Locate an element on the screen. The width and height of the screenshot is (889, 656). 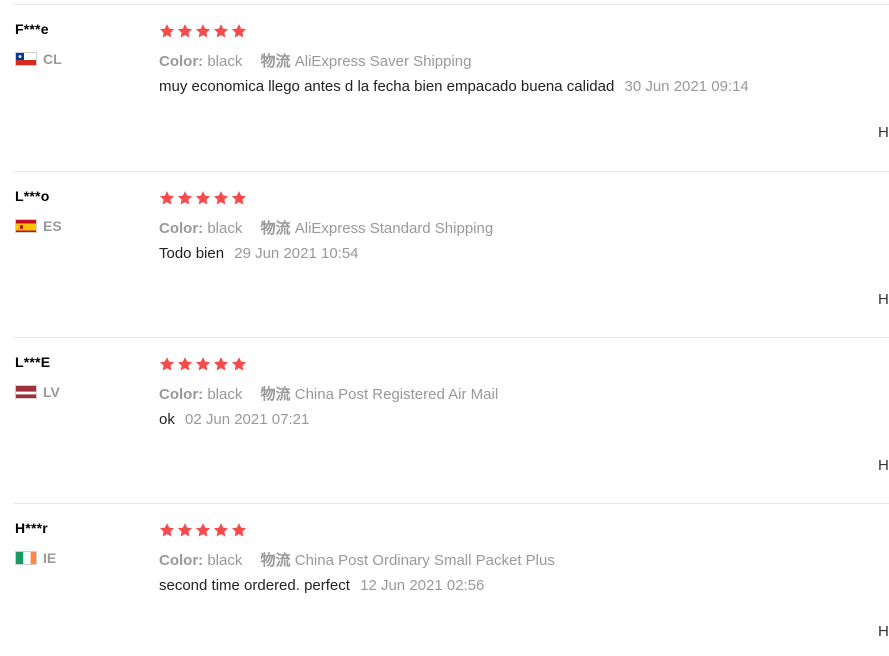
reviewer-country: ES is located at coordinates (38, 226).